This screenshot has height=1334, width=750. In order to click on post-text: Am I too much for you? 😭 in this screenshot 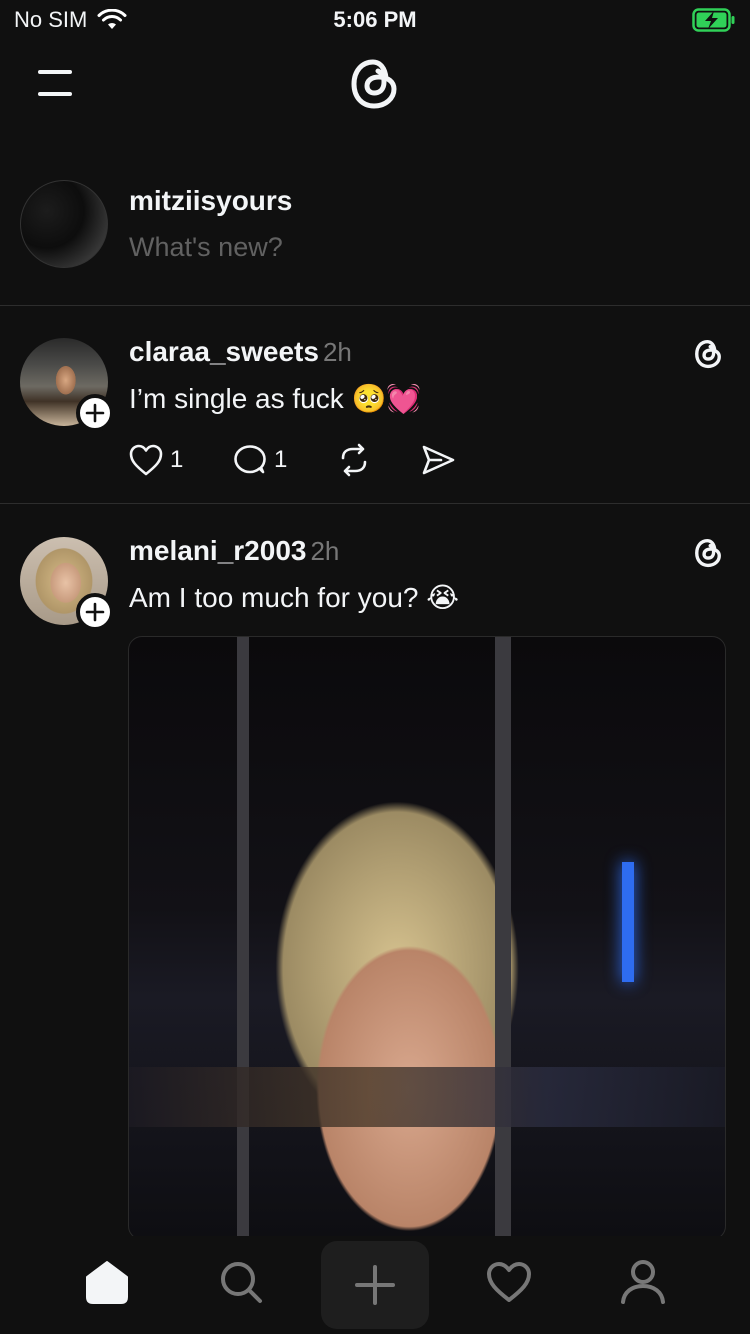, I will do `click(294, 597)`.